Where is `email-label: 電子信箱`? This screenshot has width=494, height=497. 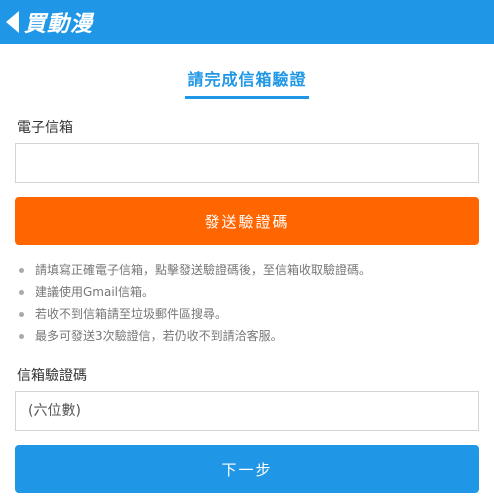
email-label: 電子信箱 is located at coordinates (45, 128).